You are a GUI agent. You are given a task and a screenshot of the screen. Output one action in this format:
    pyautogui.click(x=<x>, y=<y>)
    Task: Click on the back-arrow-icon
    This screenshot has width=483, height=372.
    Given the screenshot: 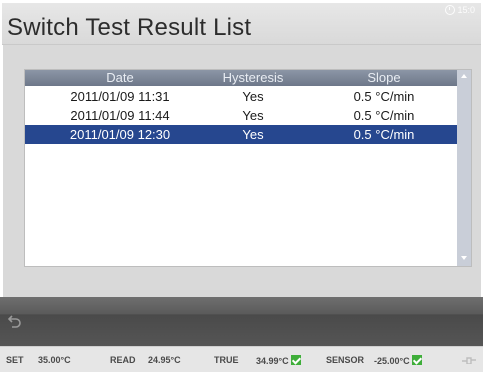 What is the action you would take?
    pyautogui.click(x=15, y=321)
    